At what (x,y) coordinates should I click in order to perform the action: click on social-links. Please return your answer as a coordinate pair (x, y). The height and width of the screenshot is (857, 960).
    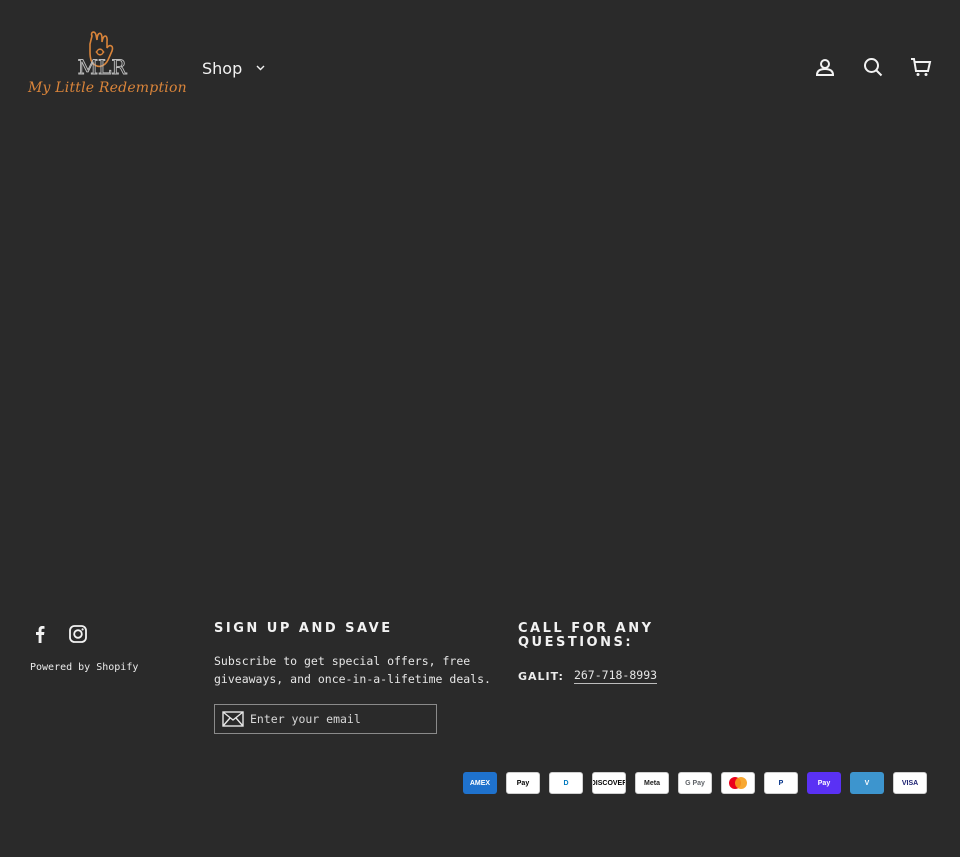
    Looking at the image, I should click on (59, 634).